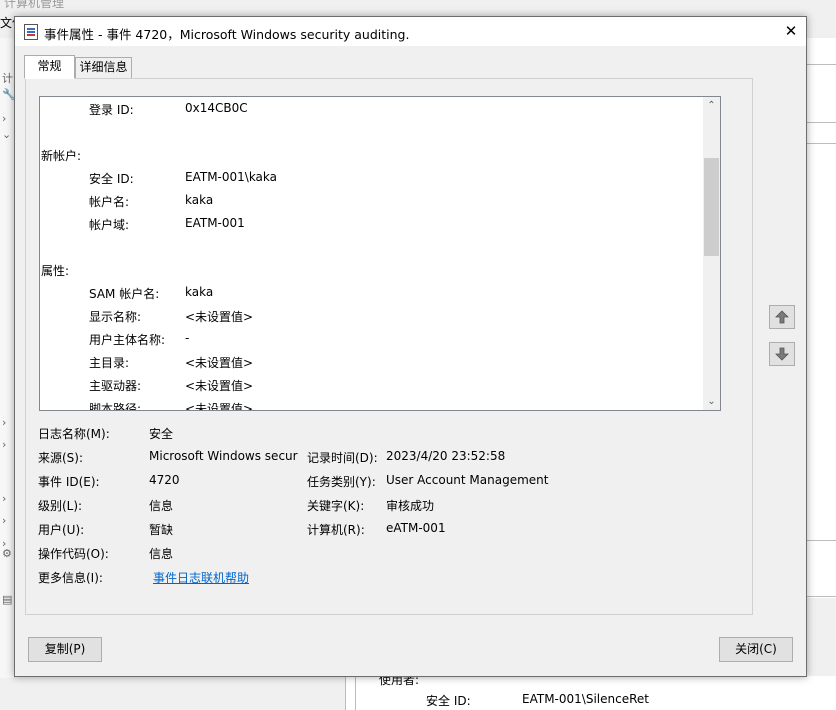 The width and height of the screenshot is (836, 710). Describe the element at coordinates (111, 110) in the screenshot. I see `description-line-label: 登录 ID:` at that location.